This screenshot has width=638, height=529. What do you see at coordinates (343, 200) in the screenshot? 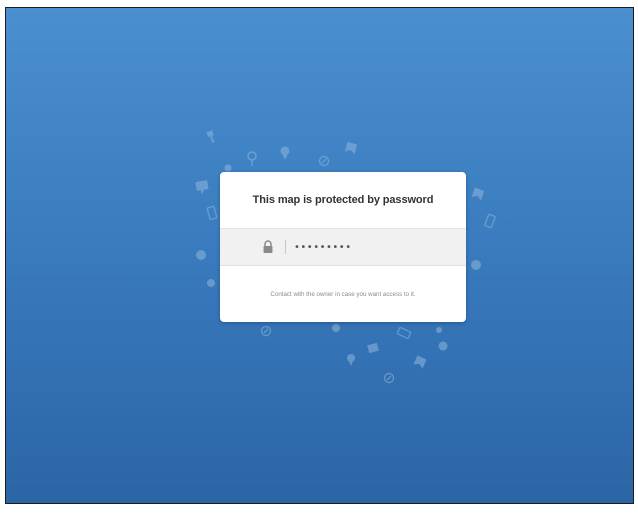
I see `dialog-title: This map is protected by password` at bounding box center [343, 200].